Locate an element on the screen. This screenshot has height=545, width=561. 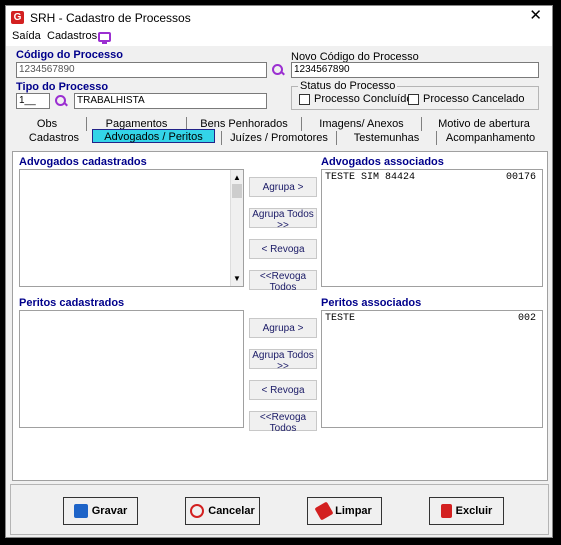
processo-cancelado-label: Processo Cancelado is located at coordinates (474, 99).